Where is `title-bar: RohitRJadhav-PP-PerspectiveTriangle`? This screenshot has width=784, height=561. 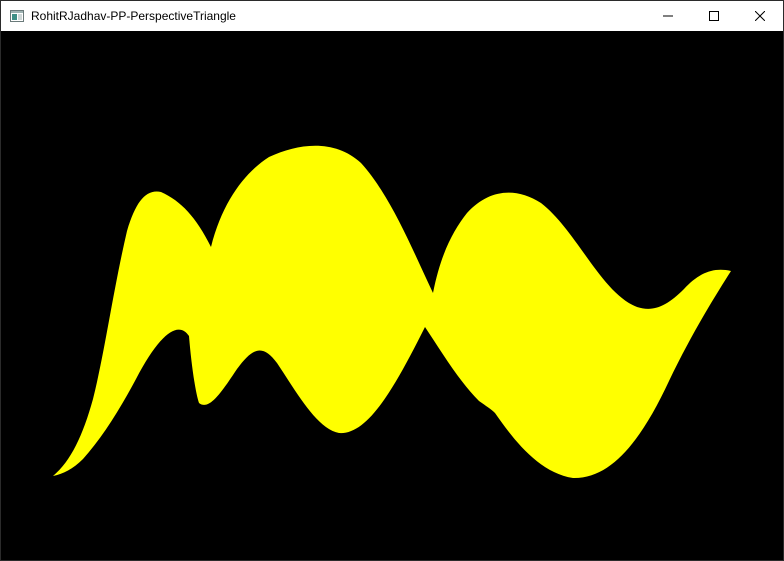 title-bar: RohitRJadhav-PP-PerspectiveTriangle is located at coordinates (392, 16).